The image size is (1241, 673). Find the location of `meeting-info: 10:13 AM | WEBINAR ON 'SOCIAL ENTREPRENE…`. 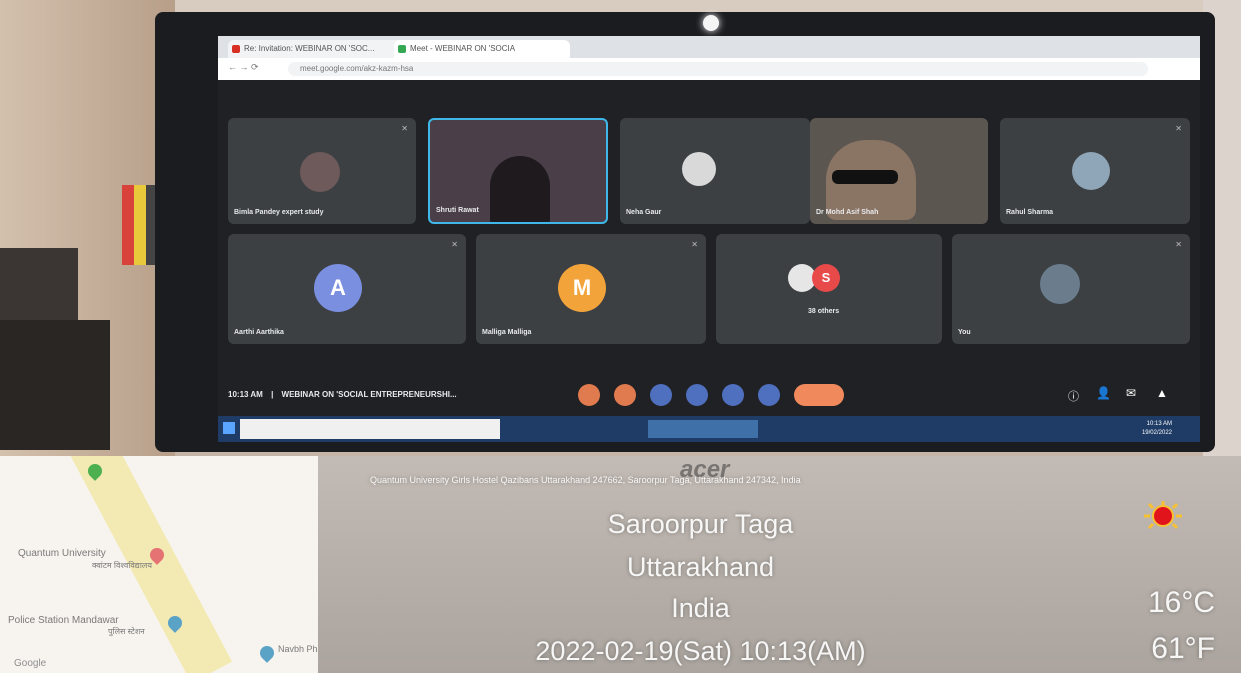

meeting-info: 10:13 AM | WEBINAR ON 'SOCIAL ENTREPRENE… is located at coordinates (342, 394).